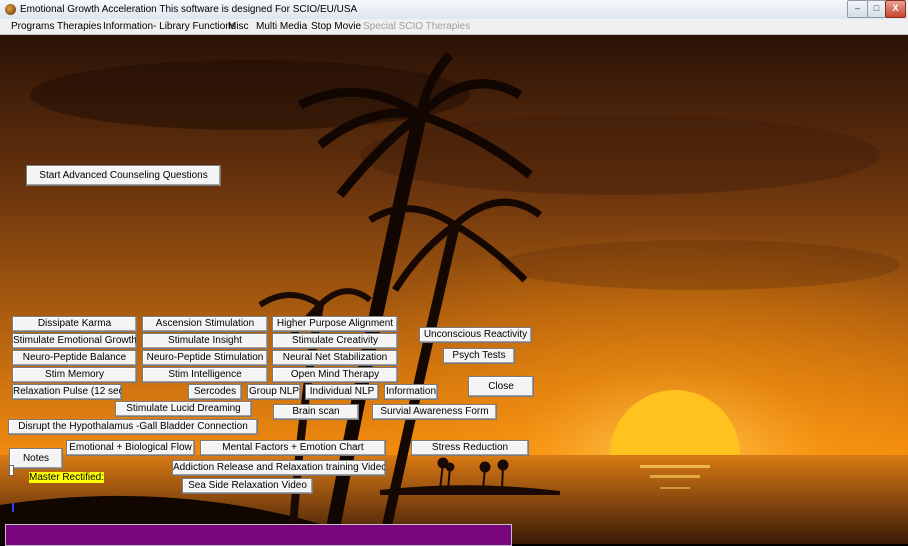 The width and height of the screenshot is (908, 546). I want to click on open-mind-therapy-button: Open Mind Therapy, so click(335, 375).